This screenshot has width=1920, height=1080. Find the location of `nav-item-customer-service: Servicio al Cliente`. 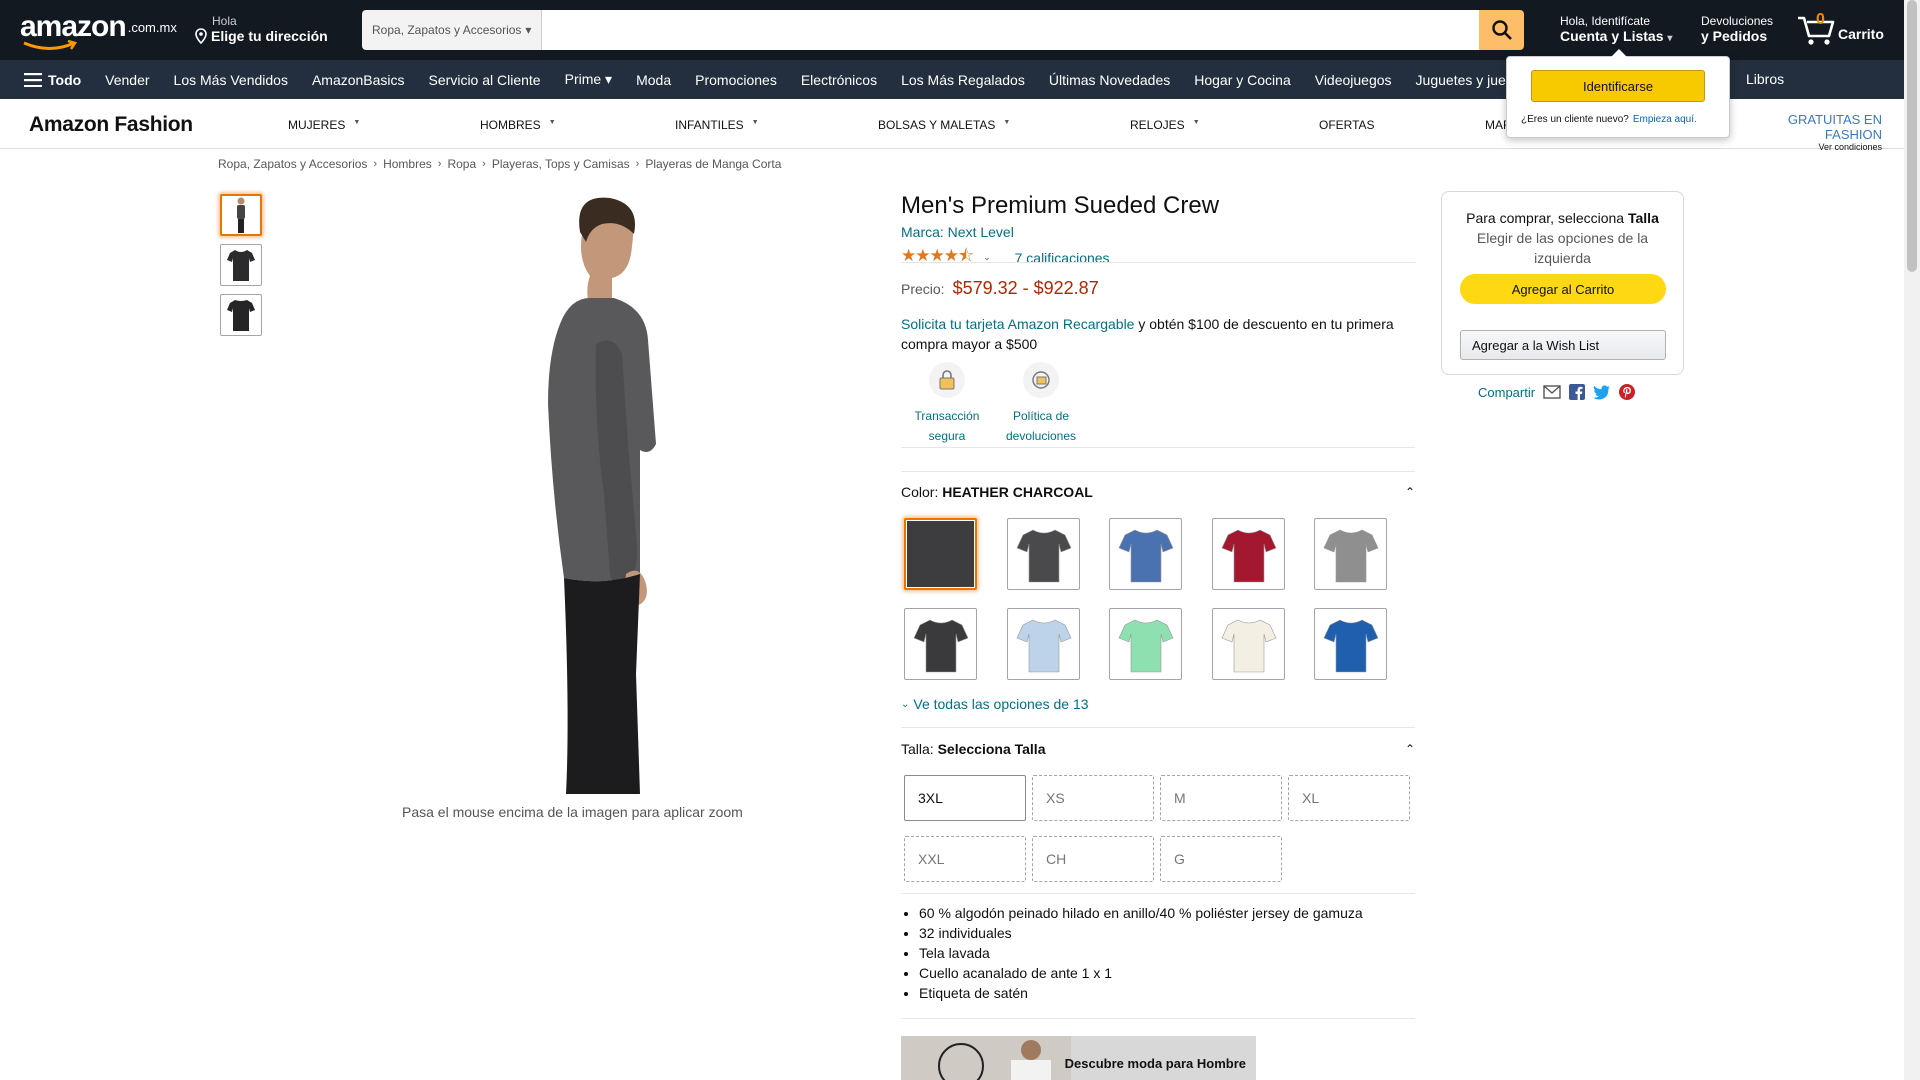

nav-item-customer-service: Servicio al Cliente is located at coordinates (485, 80).